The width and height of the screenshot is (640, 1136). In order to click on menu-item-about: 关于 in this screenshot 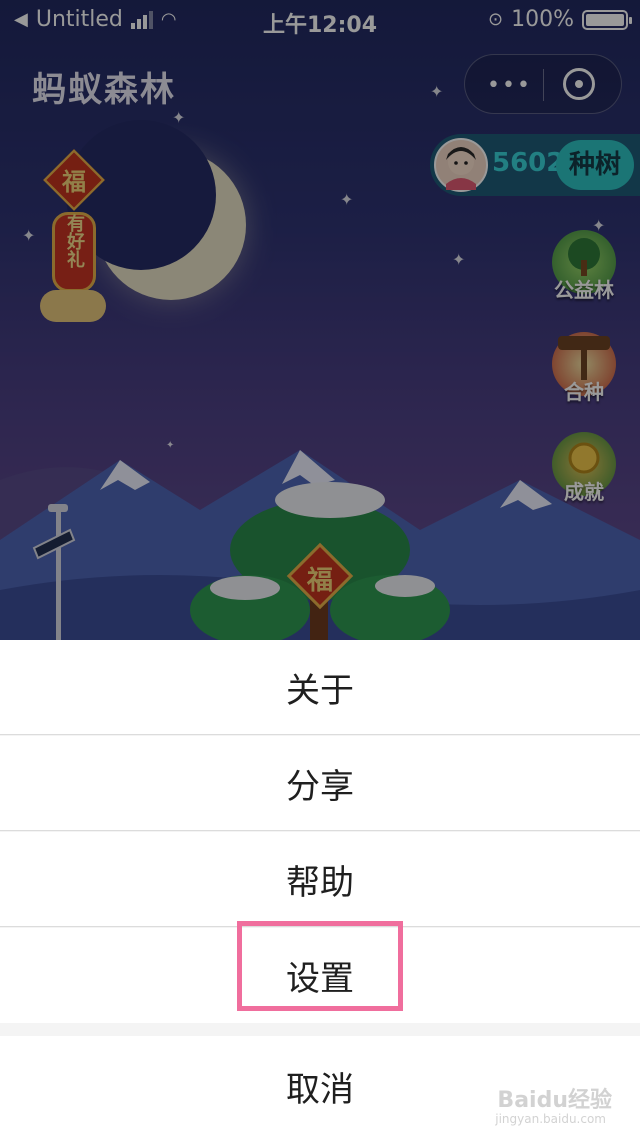, I will do `click(320, 687)`.